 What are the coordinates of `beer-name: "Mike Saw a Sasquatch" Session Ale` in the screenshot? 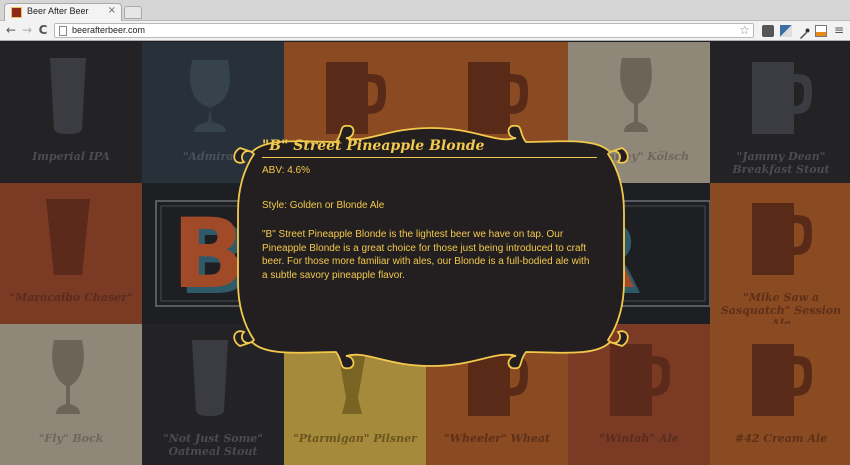 It's located at (781, 307).